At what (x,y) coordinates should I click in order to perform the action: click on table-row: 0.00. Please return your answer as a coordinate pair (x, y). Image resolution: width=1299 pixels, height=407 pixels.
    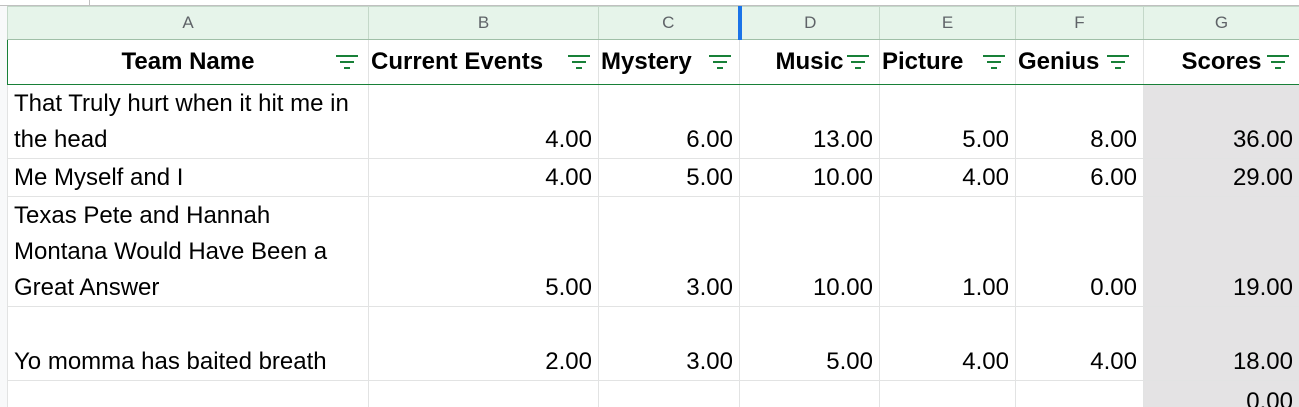
    Looking at the image, I should click on (653, 393).